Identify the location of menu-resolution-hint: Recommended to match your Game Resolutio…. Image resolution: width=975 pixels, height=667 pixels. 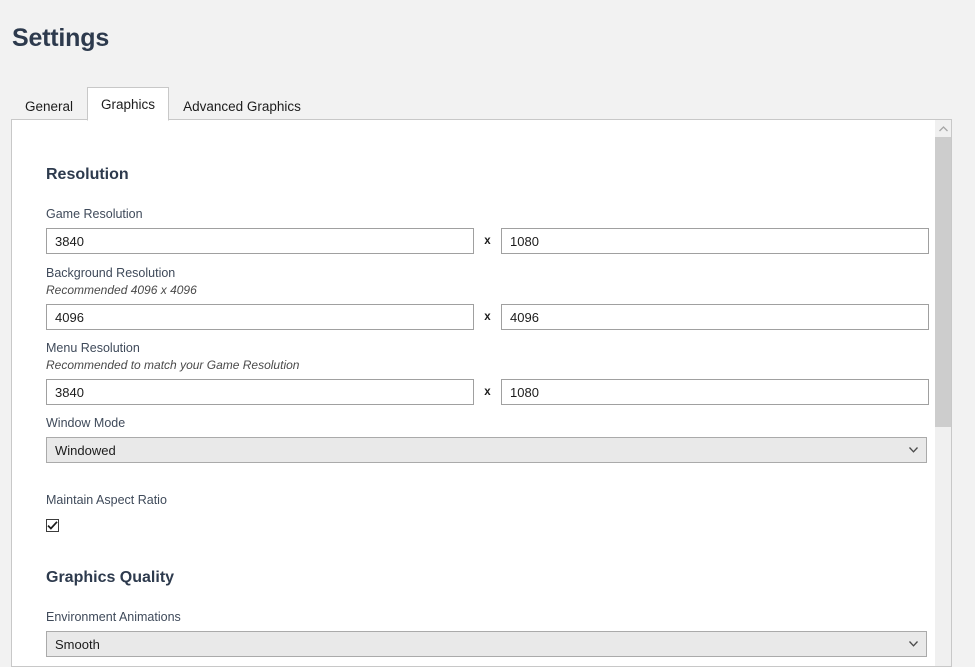
(173, 365).